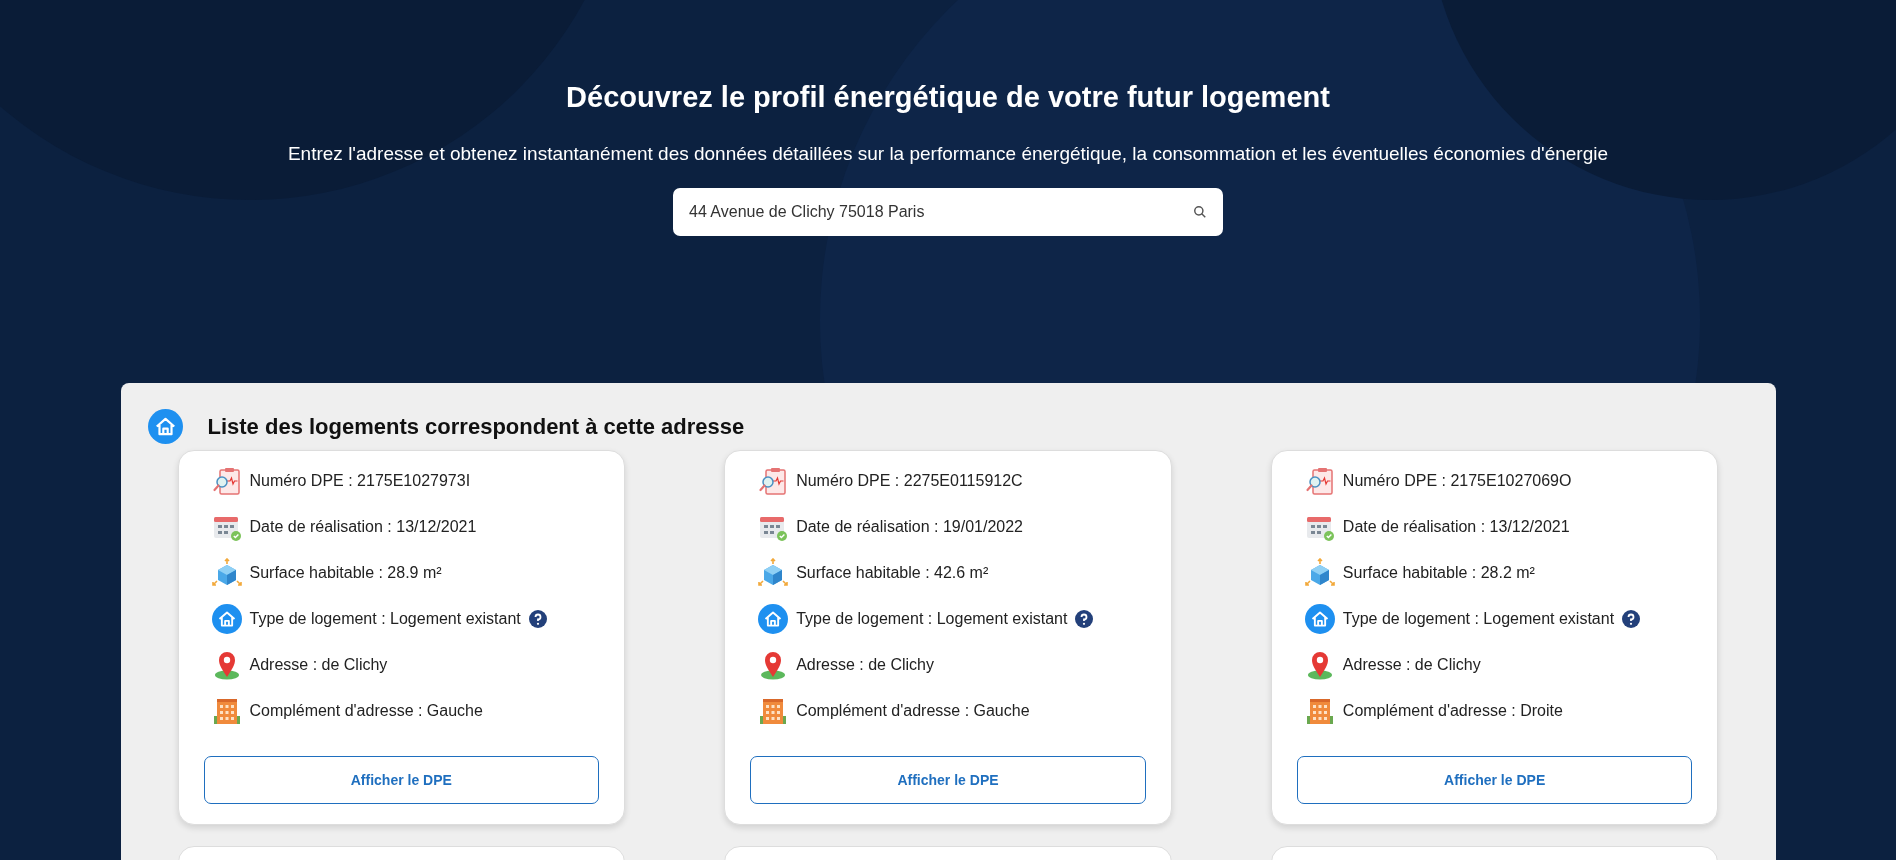 This screenshot has height=860, width=1896. Describe the element at coordinates (1457, 481) in the screenshot. I see `card-field-text: Numéro DPE : 2175E1027069O` at that location.